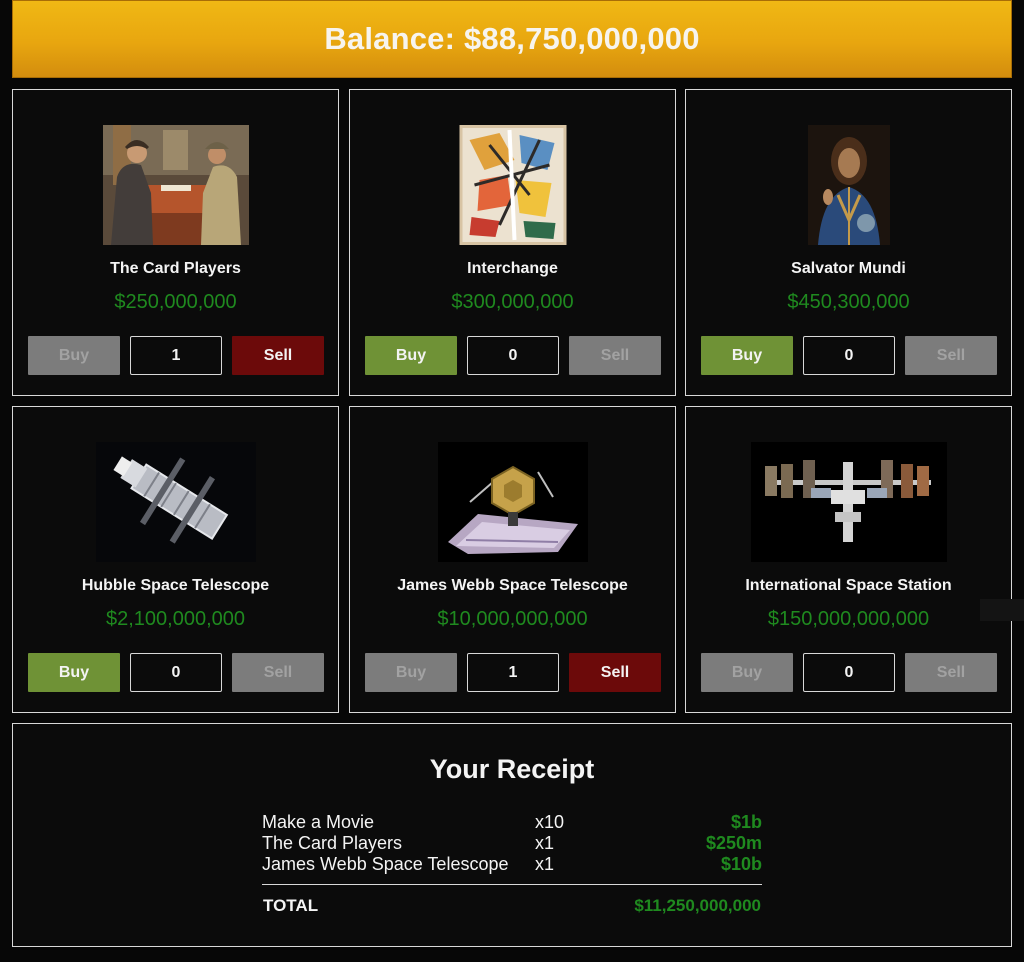  I want to click on receipt-row: James Webb Space Telescope x1 $10b, so click(512, 864).